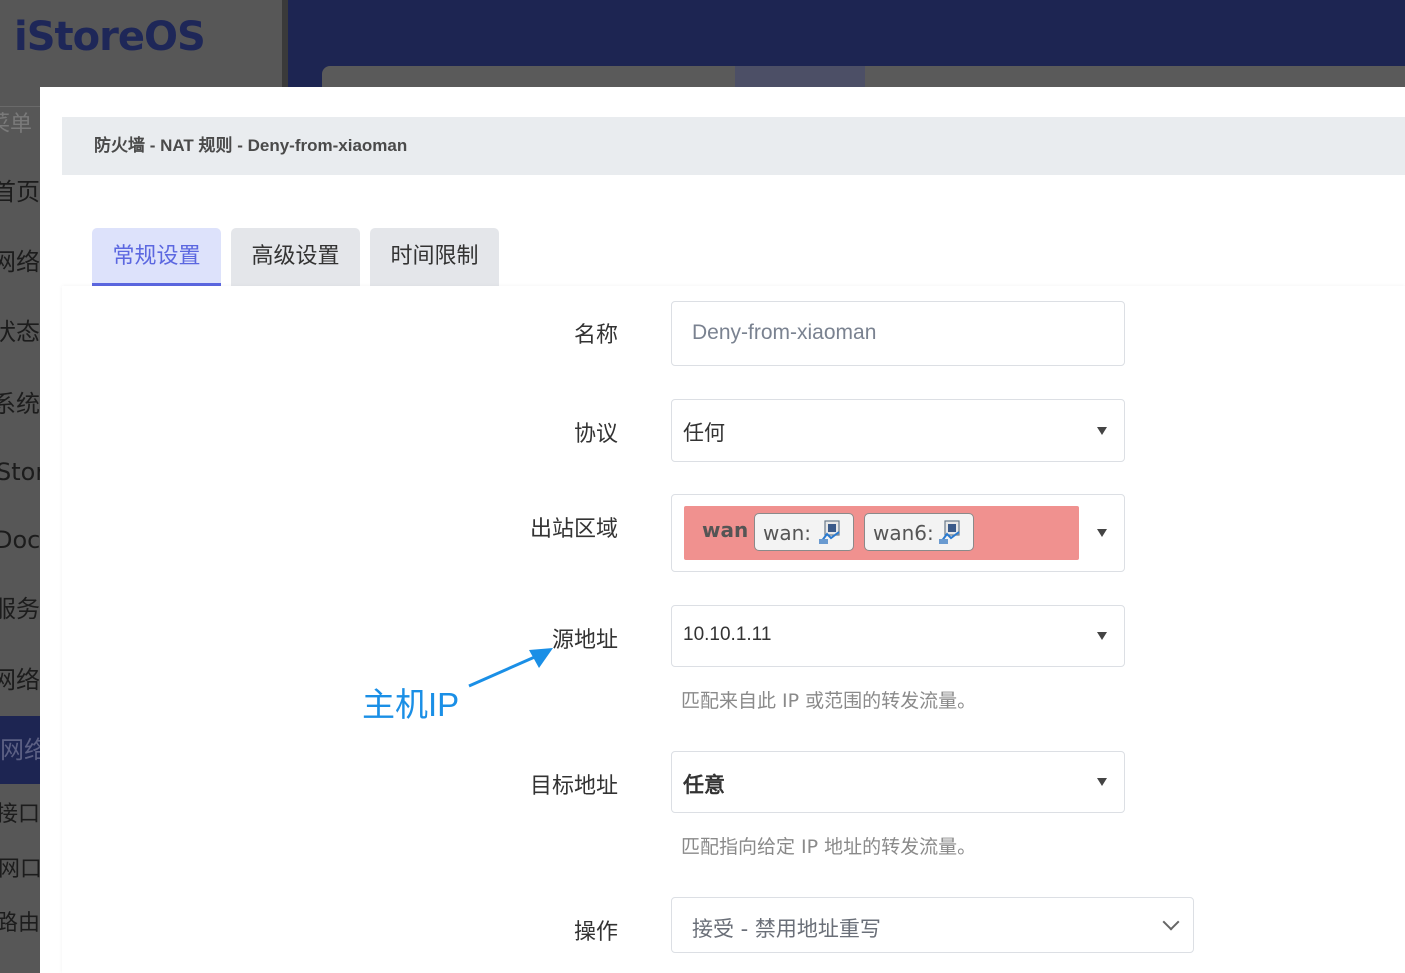 The image size is (1405, 973). I want to click on destination-address-select: 任意, so click(898, 782).